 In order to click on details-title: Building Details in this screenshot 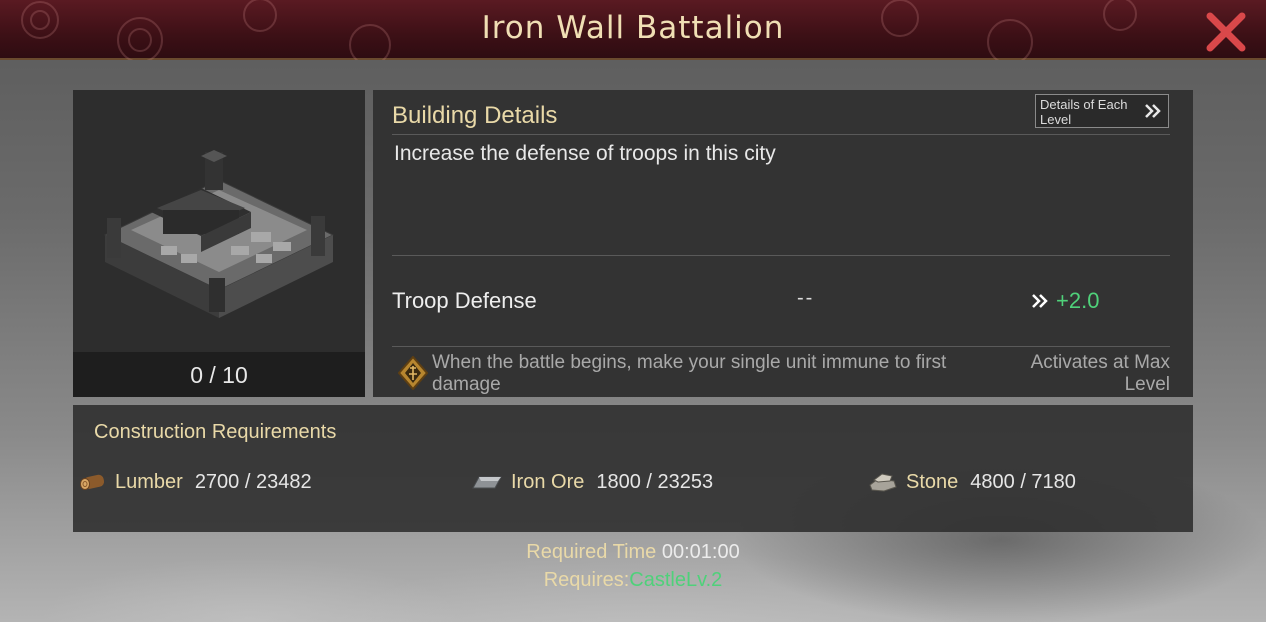, I will do `click(475, 115)`.